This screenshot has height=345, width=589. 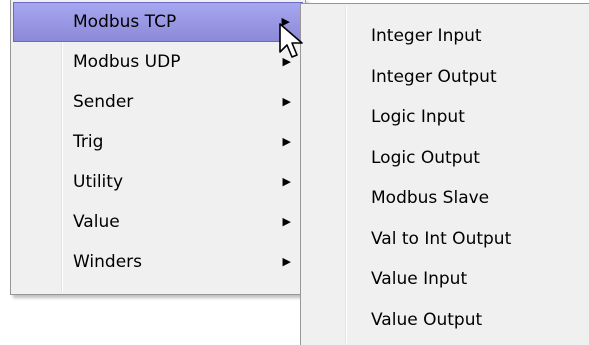 I want to click on menu-item-winders: Winders ▶, so click(x=158, y=262).